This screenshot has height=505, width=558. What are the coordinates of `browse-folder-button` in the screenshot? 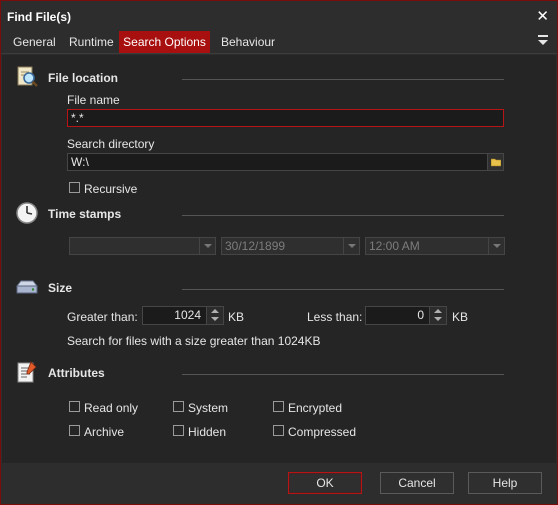 It's located at (495, 162).